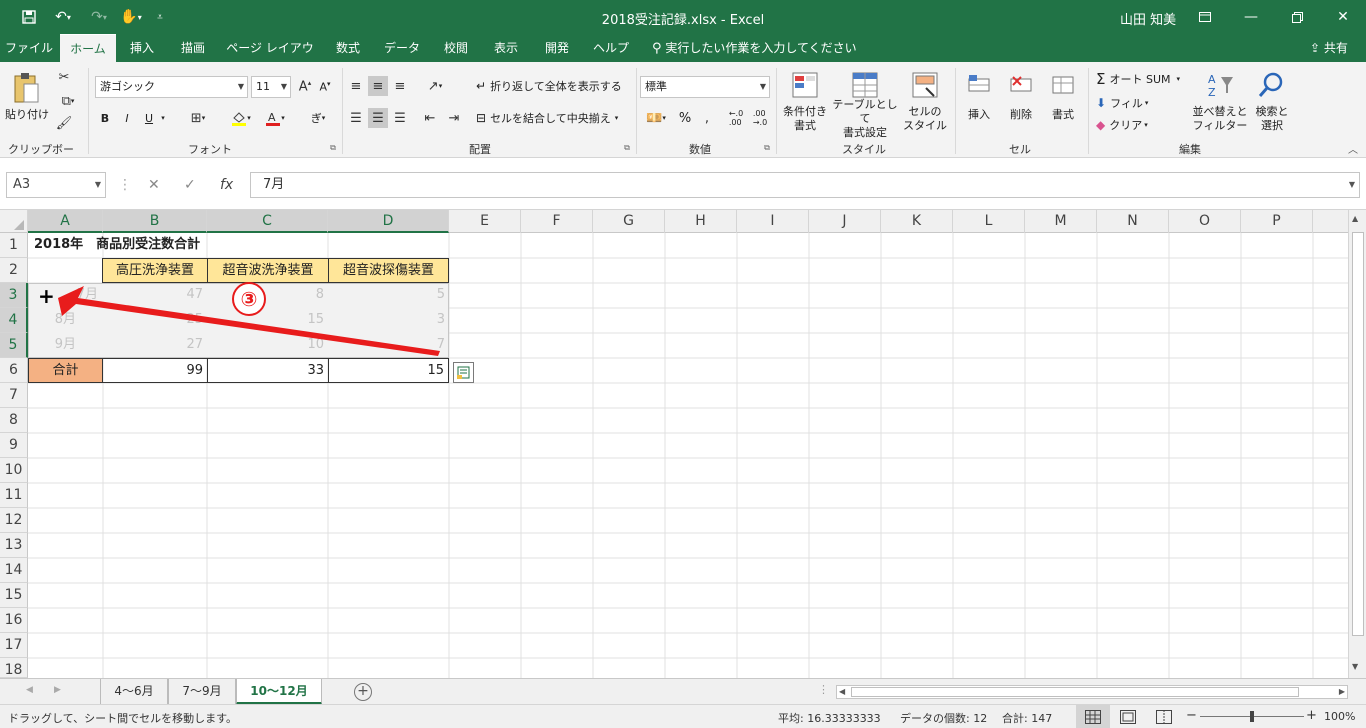 This screenshot has width=1366, height=728. I want to click on user-name: 山田 知美, so click(1148, 18).